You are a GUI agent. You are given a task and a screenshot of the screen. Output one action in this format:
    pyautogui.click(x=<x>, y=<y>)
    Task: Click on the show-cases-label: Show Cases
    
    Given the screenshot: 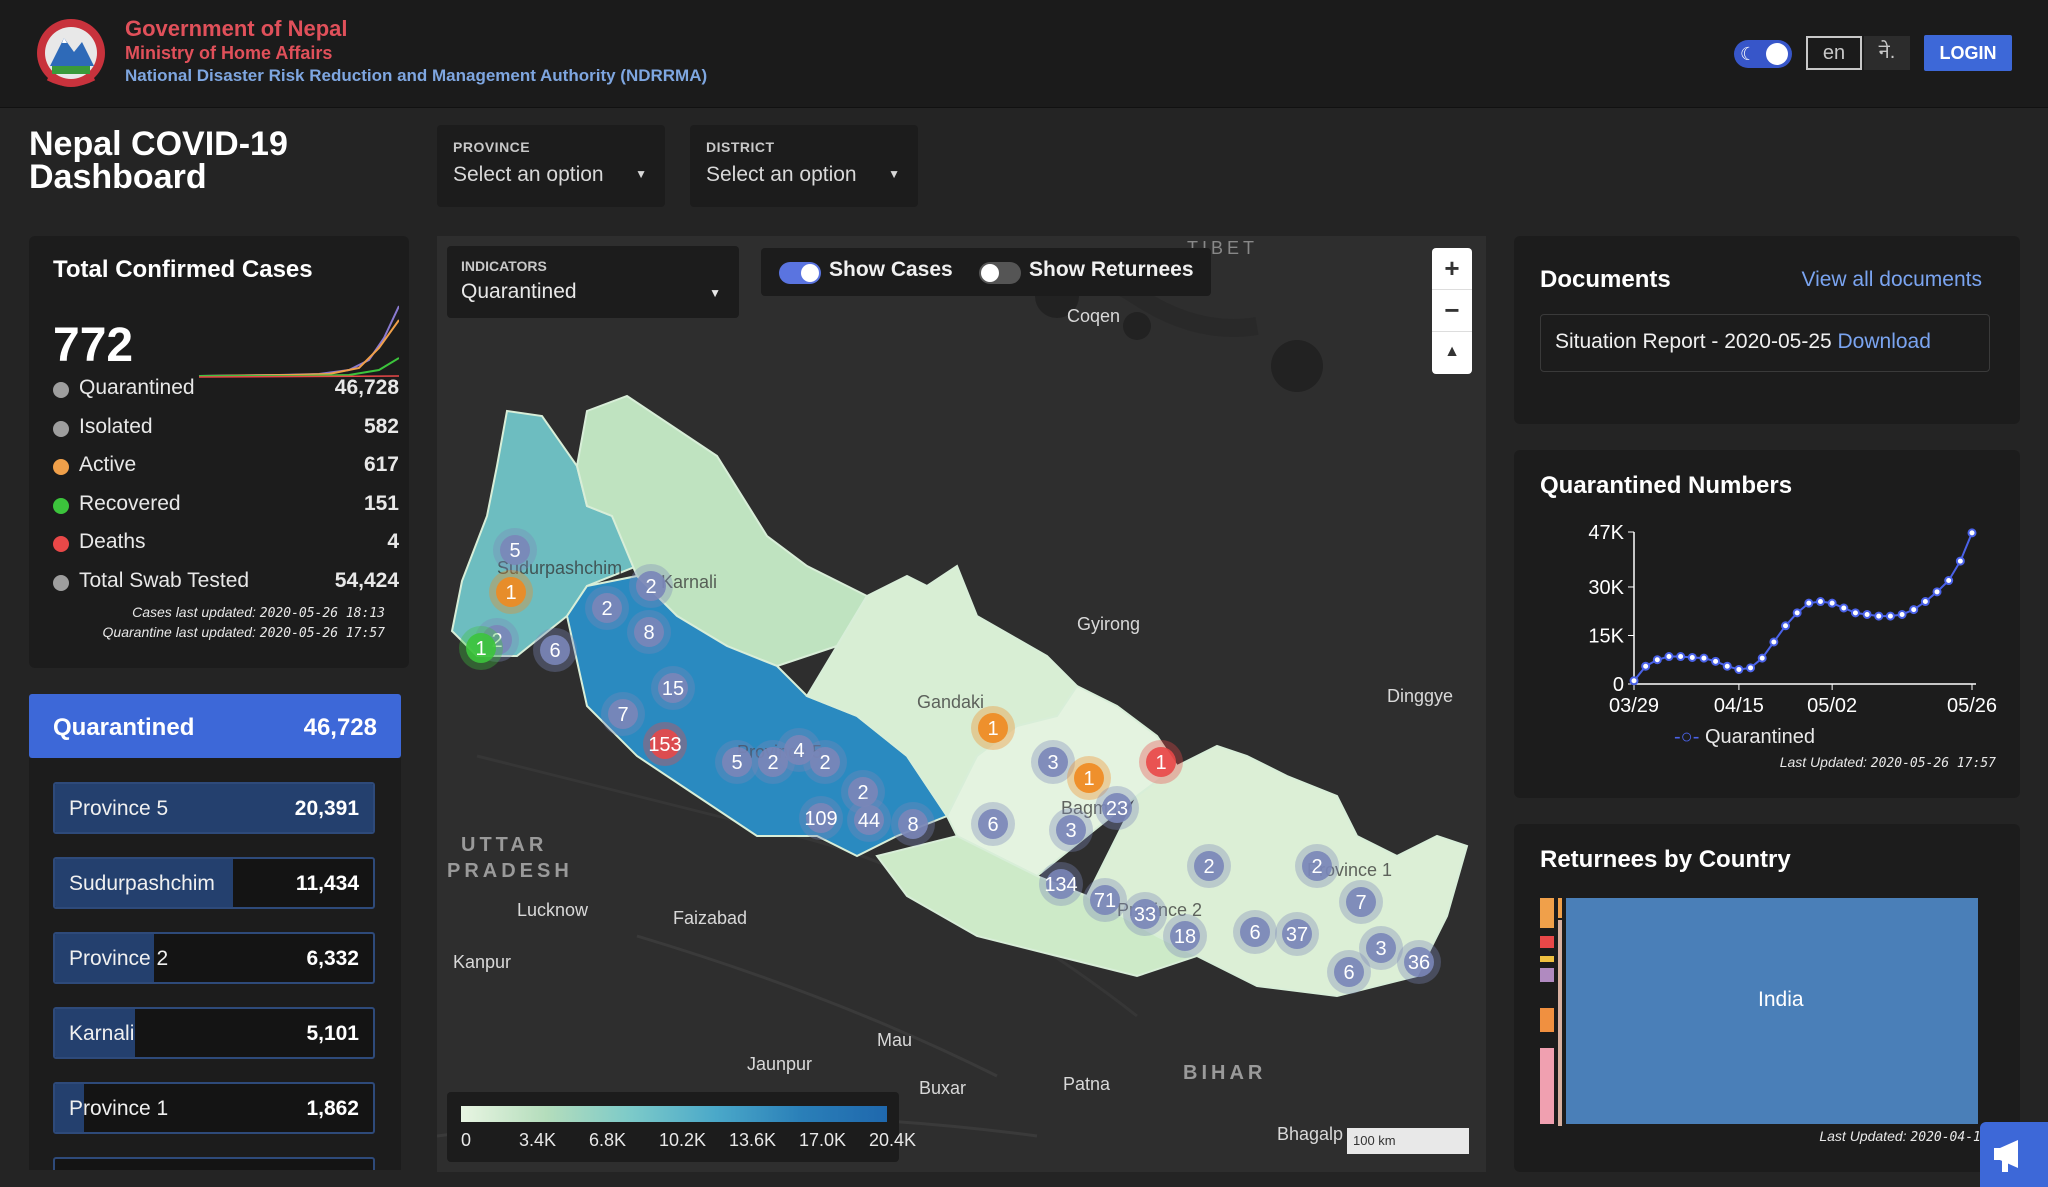 What is the action you would take?
    pyautogui.click(x=891, y=269)
    